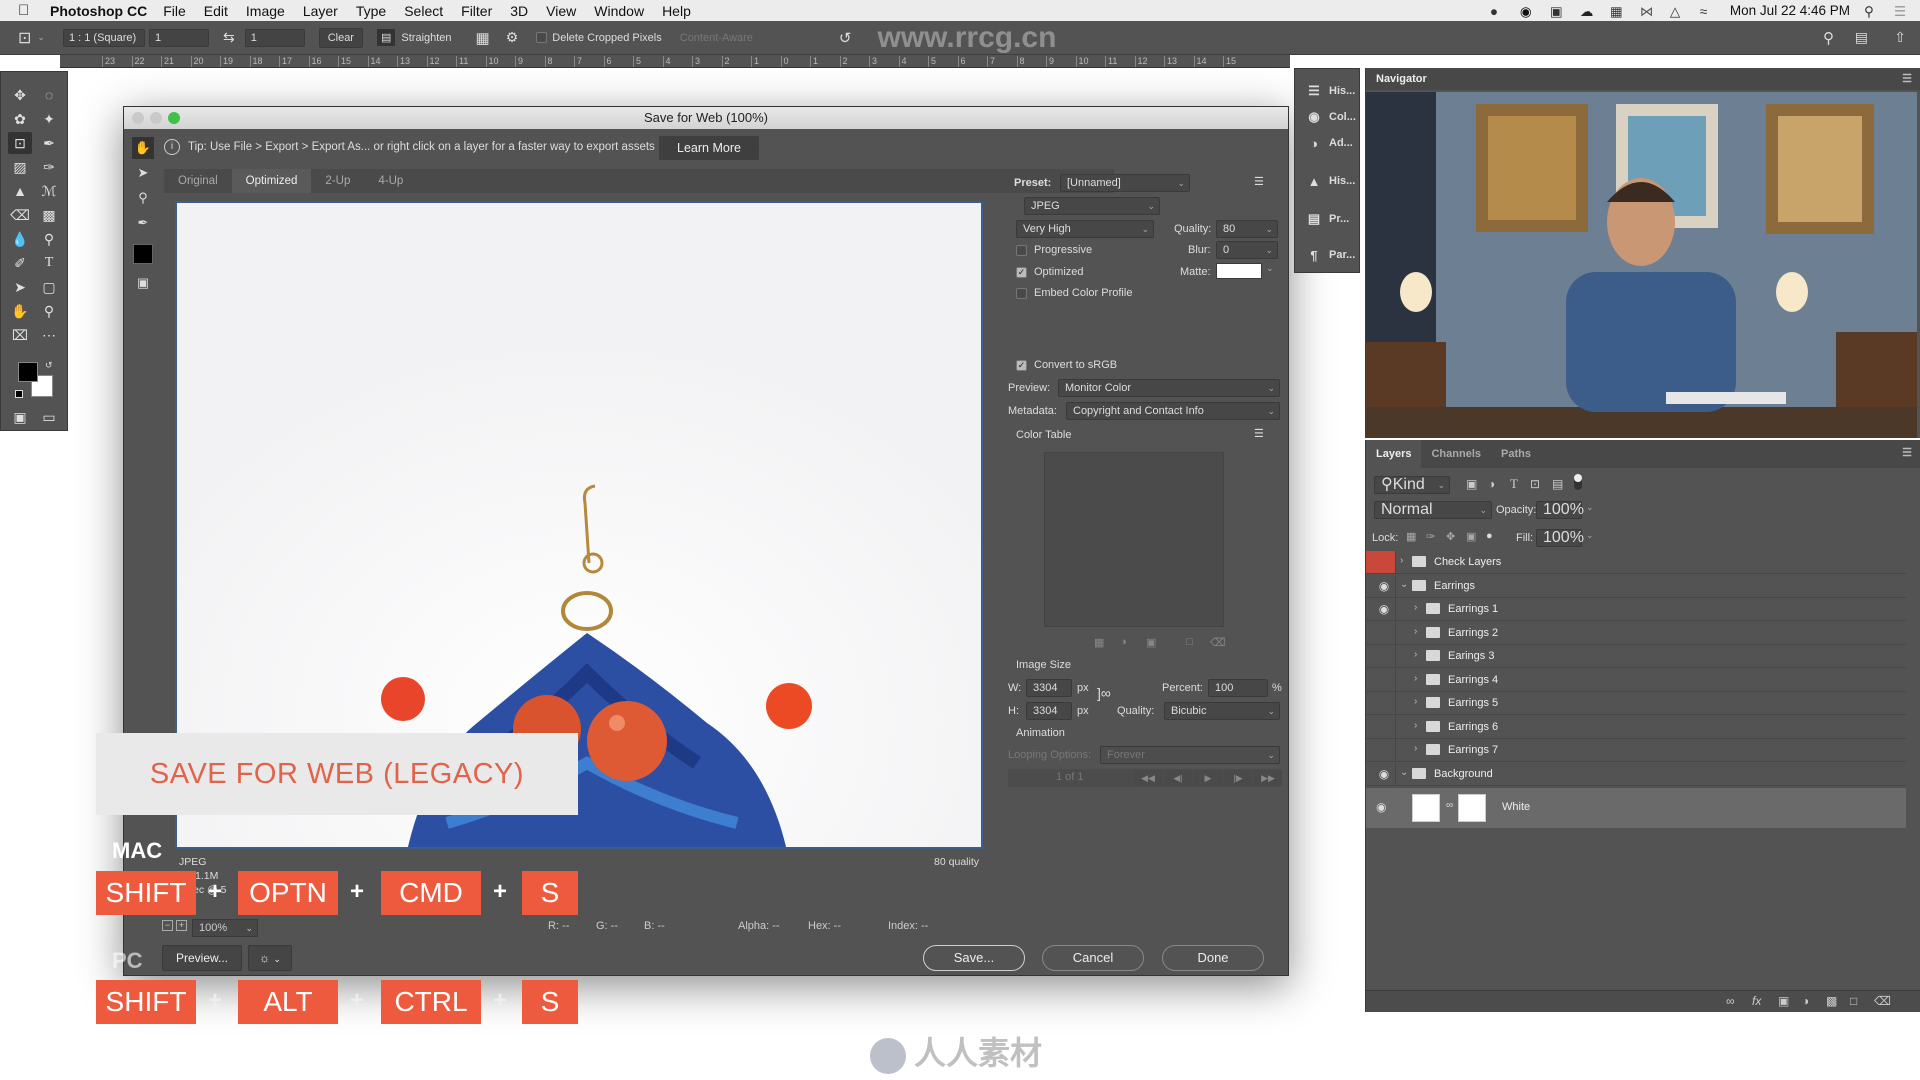  Describe the element at coordinates (1636, 774) in the screenshot. I see `layer-row: ◉ ⌄ Background` at that location.